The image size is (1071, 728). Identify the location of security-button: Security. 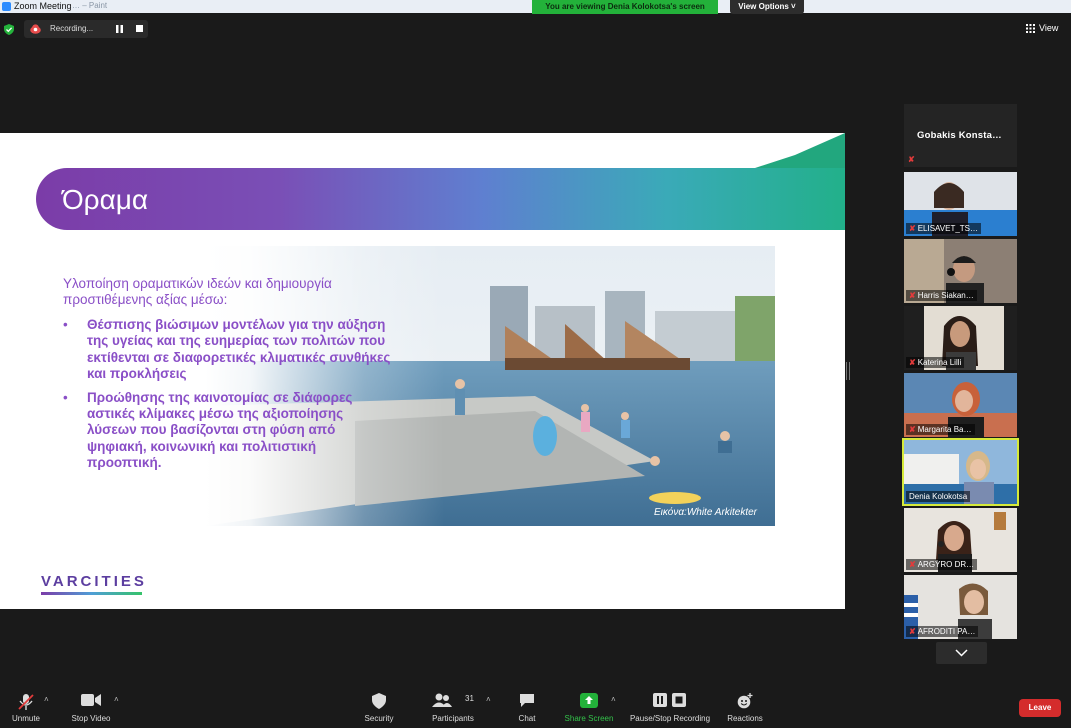
(379, 705).